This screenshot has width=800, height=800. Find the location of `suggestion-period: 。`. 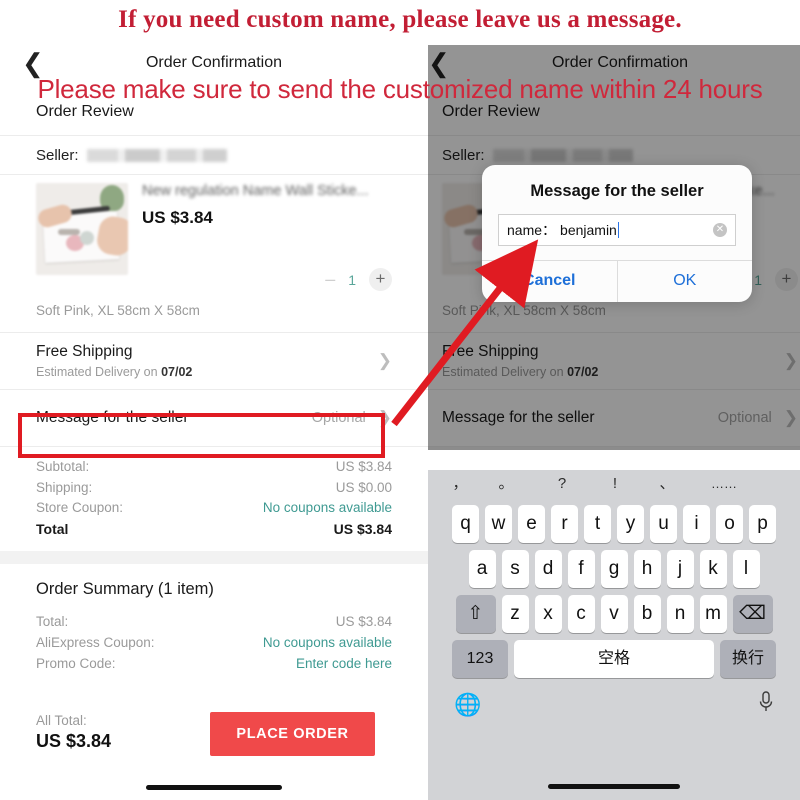

suggestion-period: 。 is located at coordinates (506, 484).